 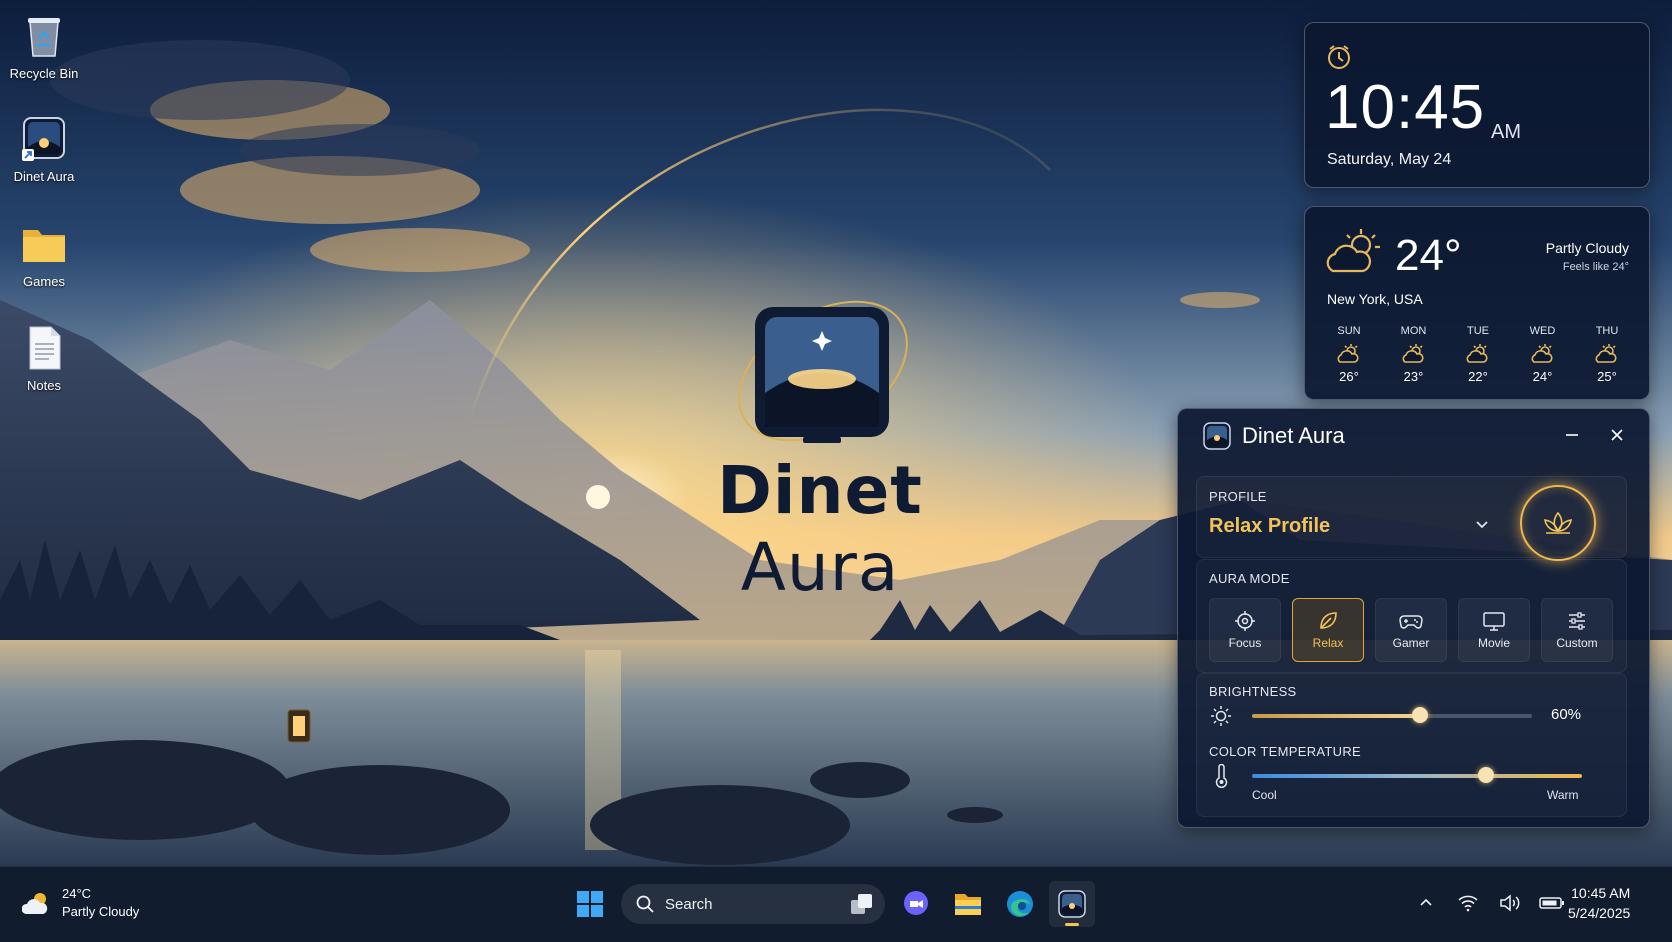 I want to click on clock-widget: 10:45 AM Saturday, May 24, so click(x=1477, y=105).